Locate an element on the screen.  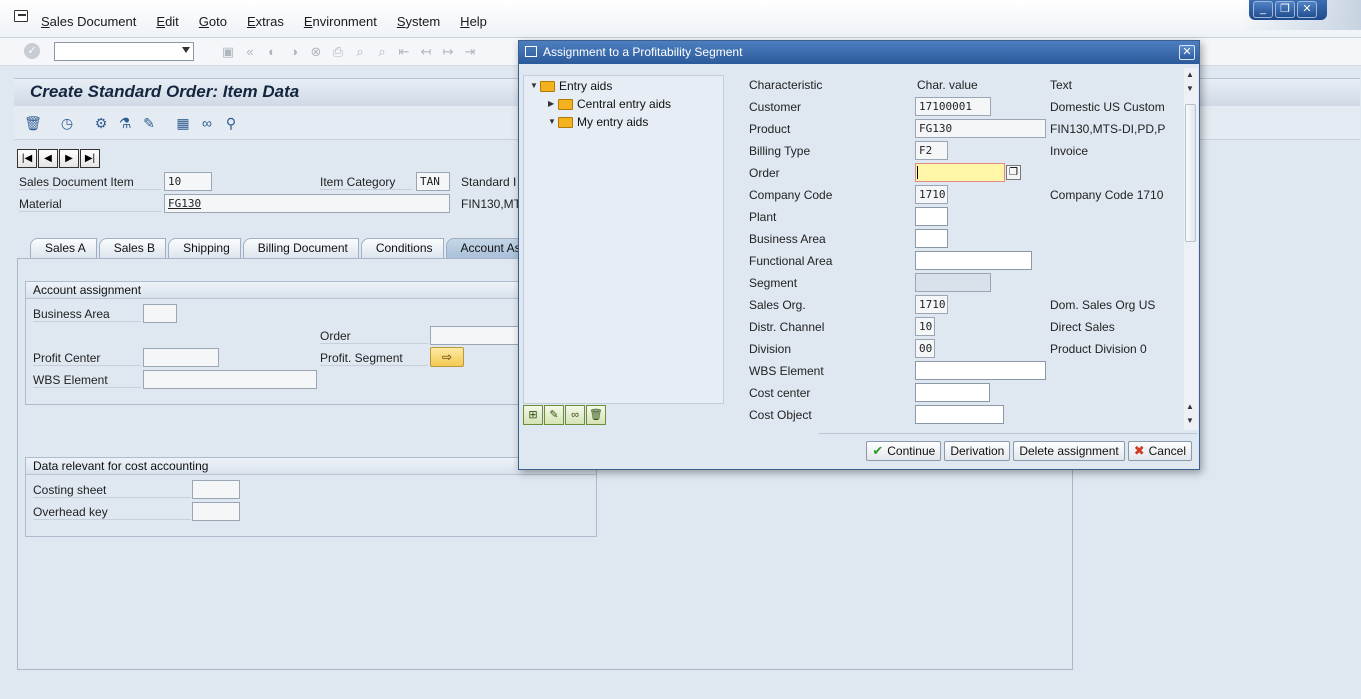
next-page-icon: ↦ is located at coordinates (448, 52).